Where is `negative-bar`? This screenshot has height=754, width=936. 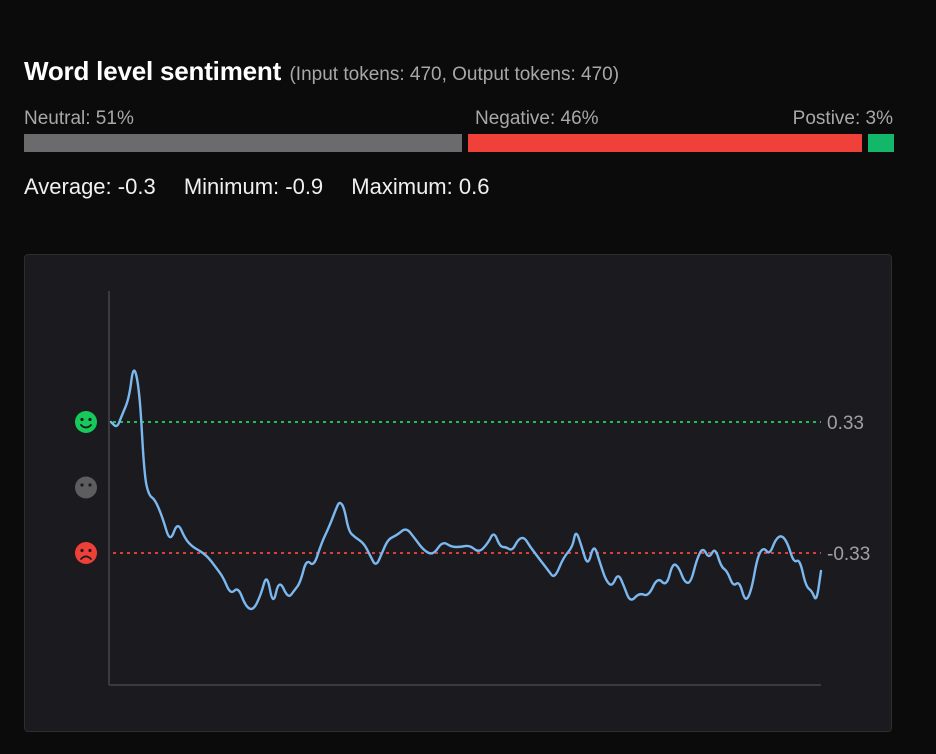
negative-bar is located at coordinates (665, 143).